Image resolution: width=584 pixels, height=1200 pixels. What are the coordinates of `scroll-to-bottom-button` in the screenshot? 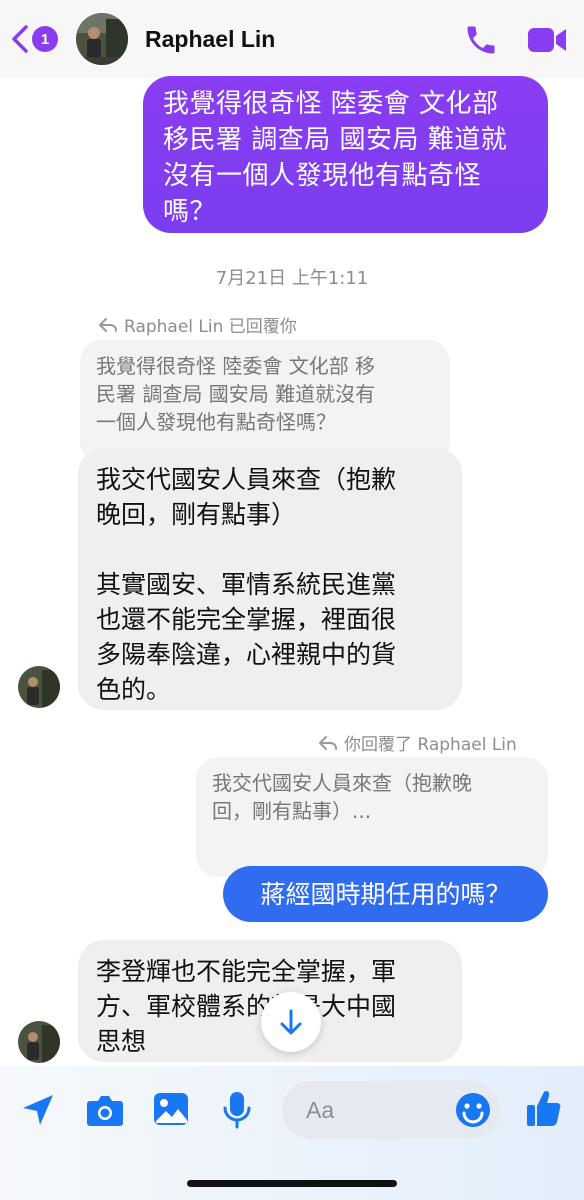 It's located at (291, 1022).